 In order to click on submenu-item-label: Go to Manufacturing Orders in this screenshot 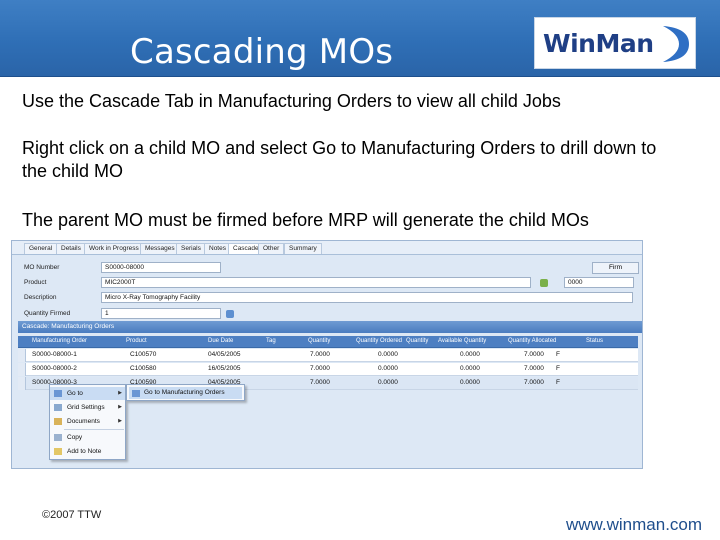, I will do `click(184, 392)`.